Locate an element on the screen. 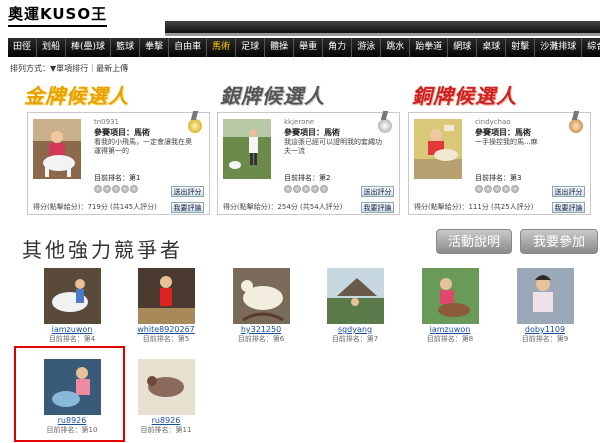  competitor-name: ru8926 is located at coordinates (166, 420).